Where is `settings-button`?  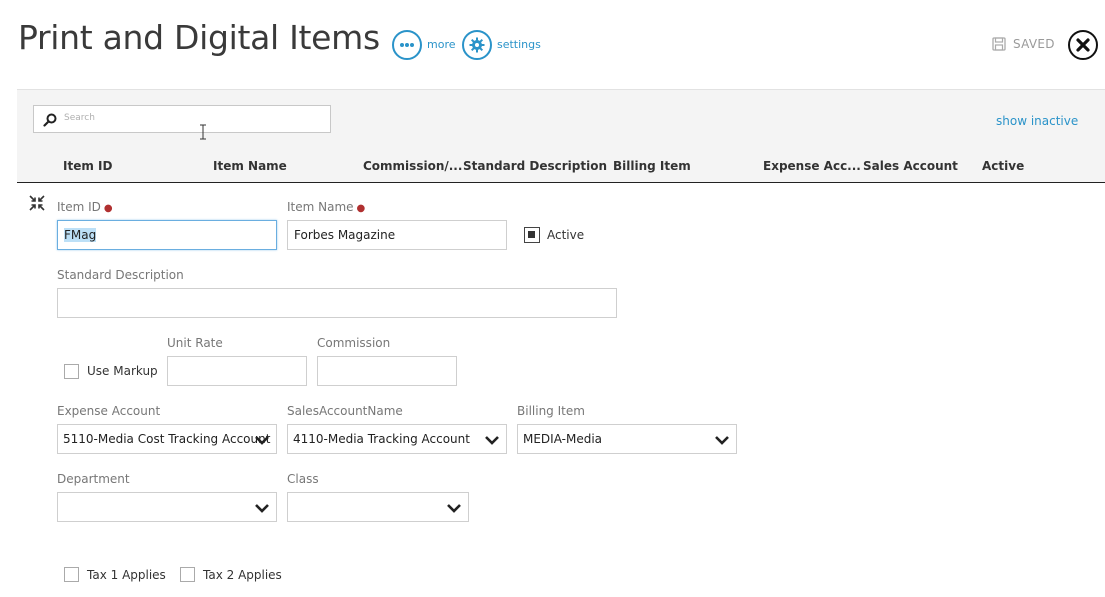
settings-button is located at coordinates (477, 45).